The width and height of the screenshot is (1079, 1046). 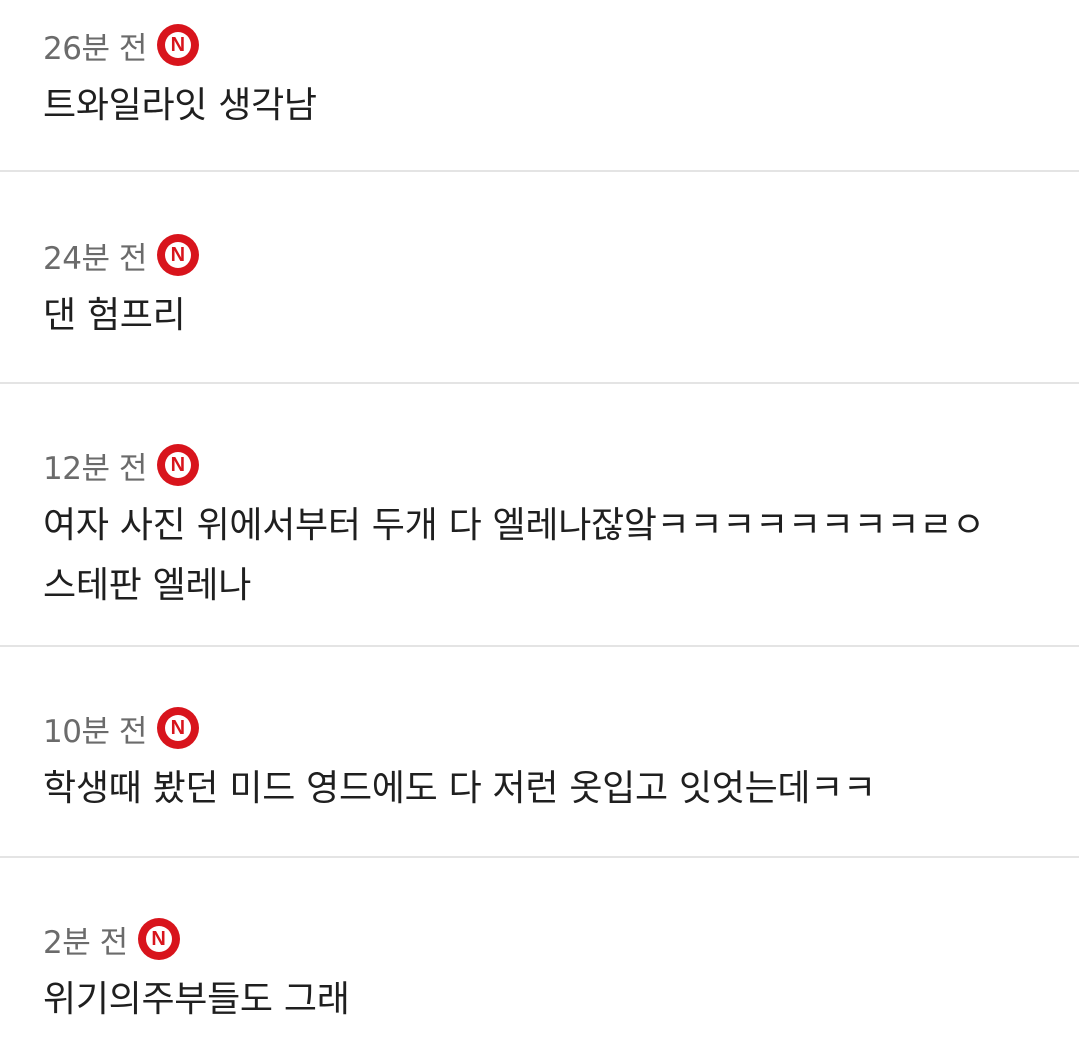 What do you see at coordinates (514, 555) in the screenshot?
I see `comment-text: 여자 사진 위에서부터 두개 다 엘레나잖앜ㅋㅋㅋㅋㅋㅋㅋㅋㄹㅇ 스테판 엘레나` at bounding box center [514, 555].